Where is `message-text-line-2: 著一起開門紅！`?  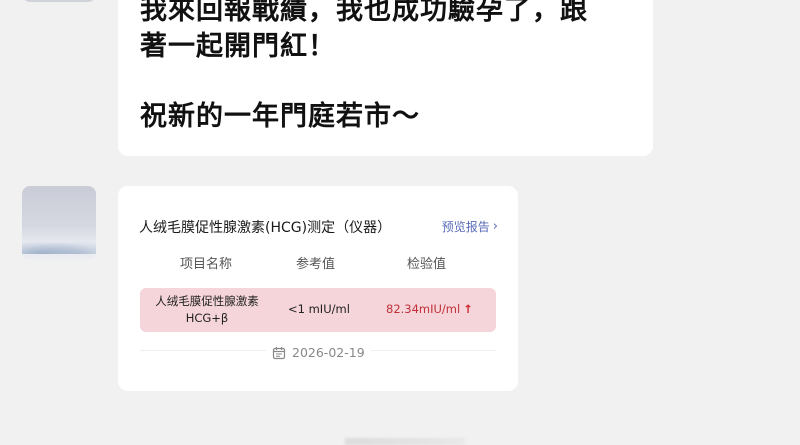 message-text-line-2: 著一起開門紅！ is located at coordinates (238, 46).